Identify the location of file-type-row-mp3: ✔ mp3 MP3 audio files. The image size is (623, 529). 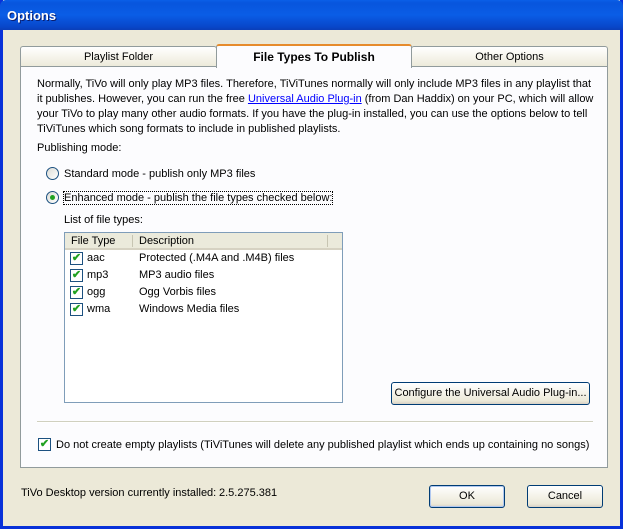
(203, 275).